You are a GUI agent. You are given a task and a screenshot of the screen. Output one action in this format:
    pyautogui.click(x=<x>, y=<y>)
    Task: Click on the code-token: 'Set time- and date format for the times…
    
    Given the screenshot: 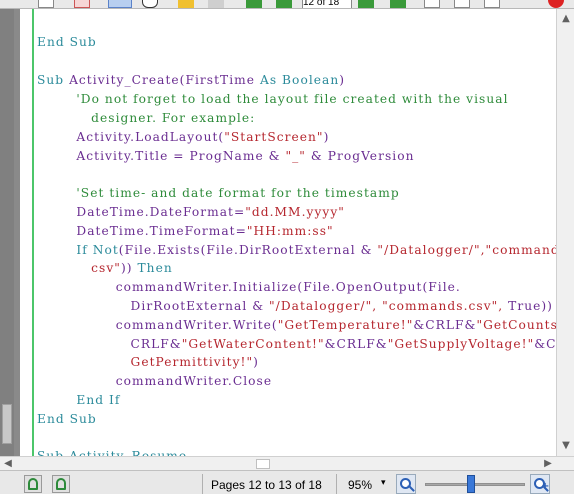 What is the action you would take?
    pyautogui.click(x=218, y=193)
    